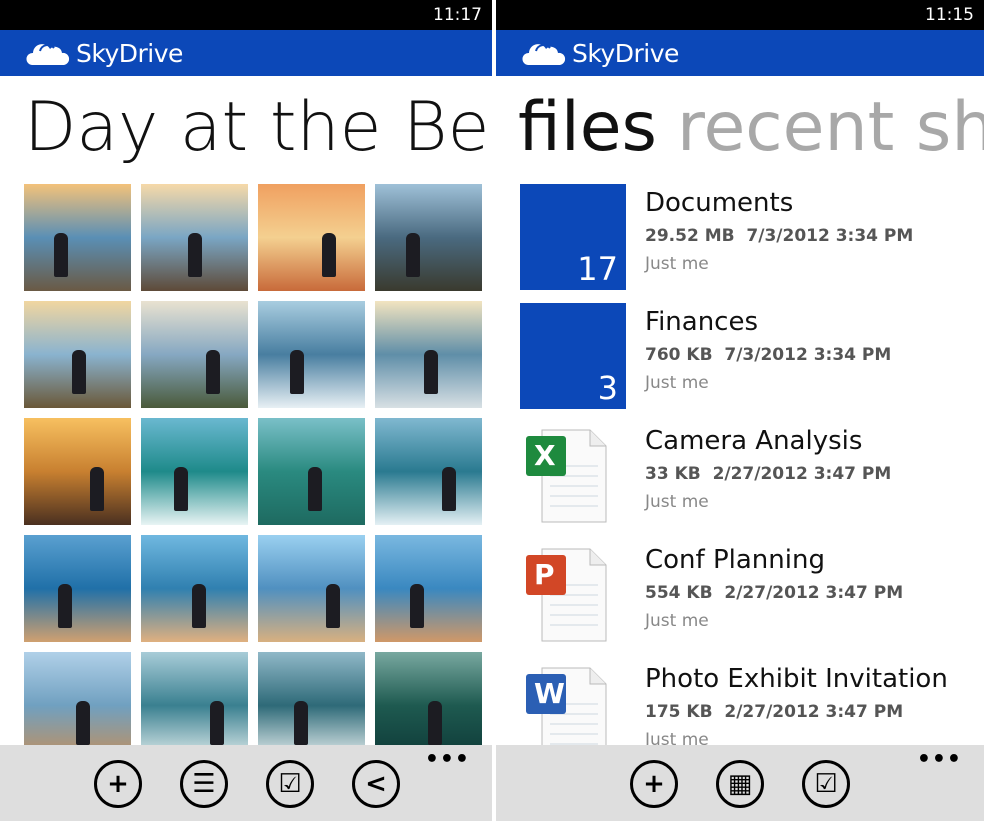 This screenshot has width=984, height=821. What do you see at coordinates (457, 15) in the screenshot?
I see `clock: 11:17` at bounding box center [457, 15].